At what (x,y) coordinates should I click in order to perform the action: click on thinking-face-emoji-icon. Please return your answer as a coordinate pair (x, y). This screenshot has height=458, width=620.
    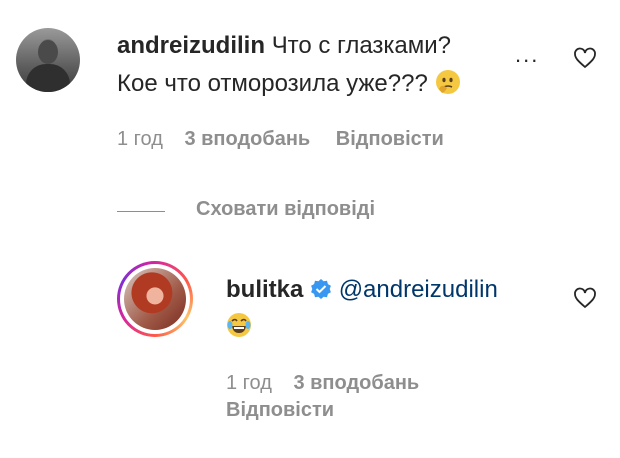
    Looking at the image, I should click on (447, 82).